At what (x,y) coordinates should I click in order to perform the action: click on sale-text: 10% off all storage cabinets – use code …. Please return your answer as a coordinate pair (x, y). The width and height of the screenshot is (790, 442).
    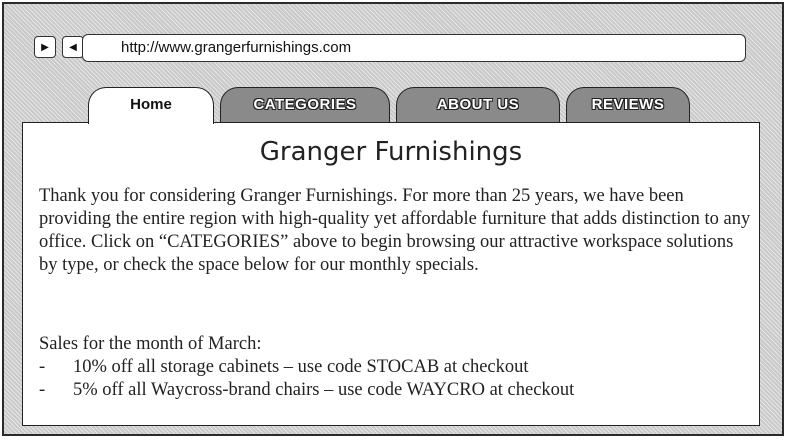
    Looking at the image, I should click on (301, 367).